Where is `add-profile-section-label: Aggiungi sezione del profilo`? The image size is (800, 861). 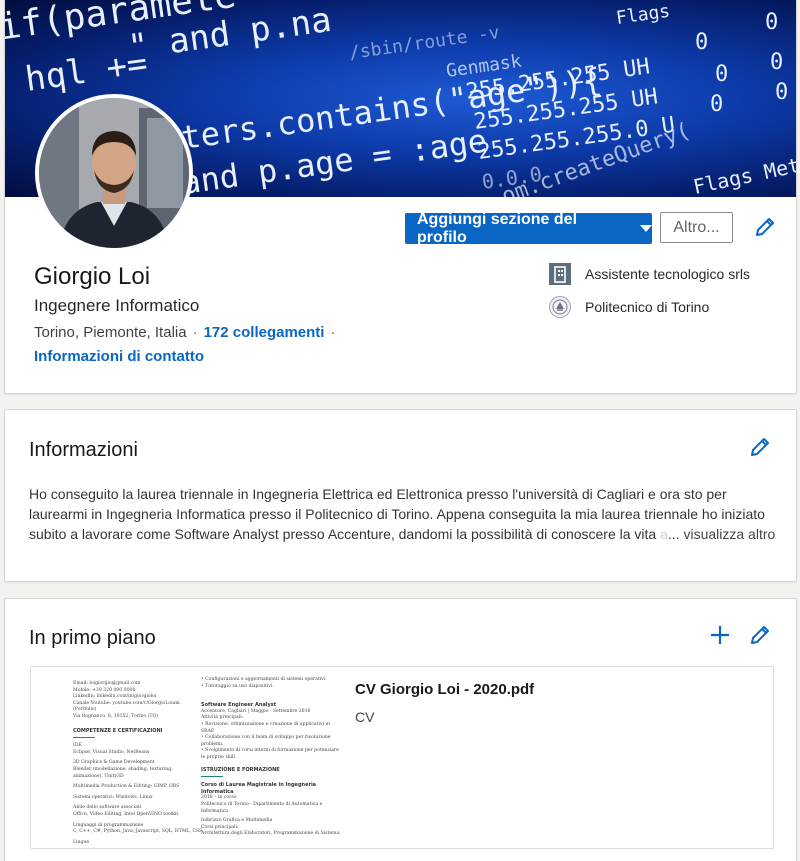 add-profile-section-label: Aggiungi sezione del profilo is located at coordinates (497, 228).